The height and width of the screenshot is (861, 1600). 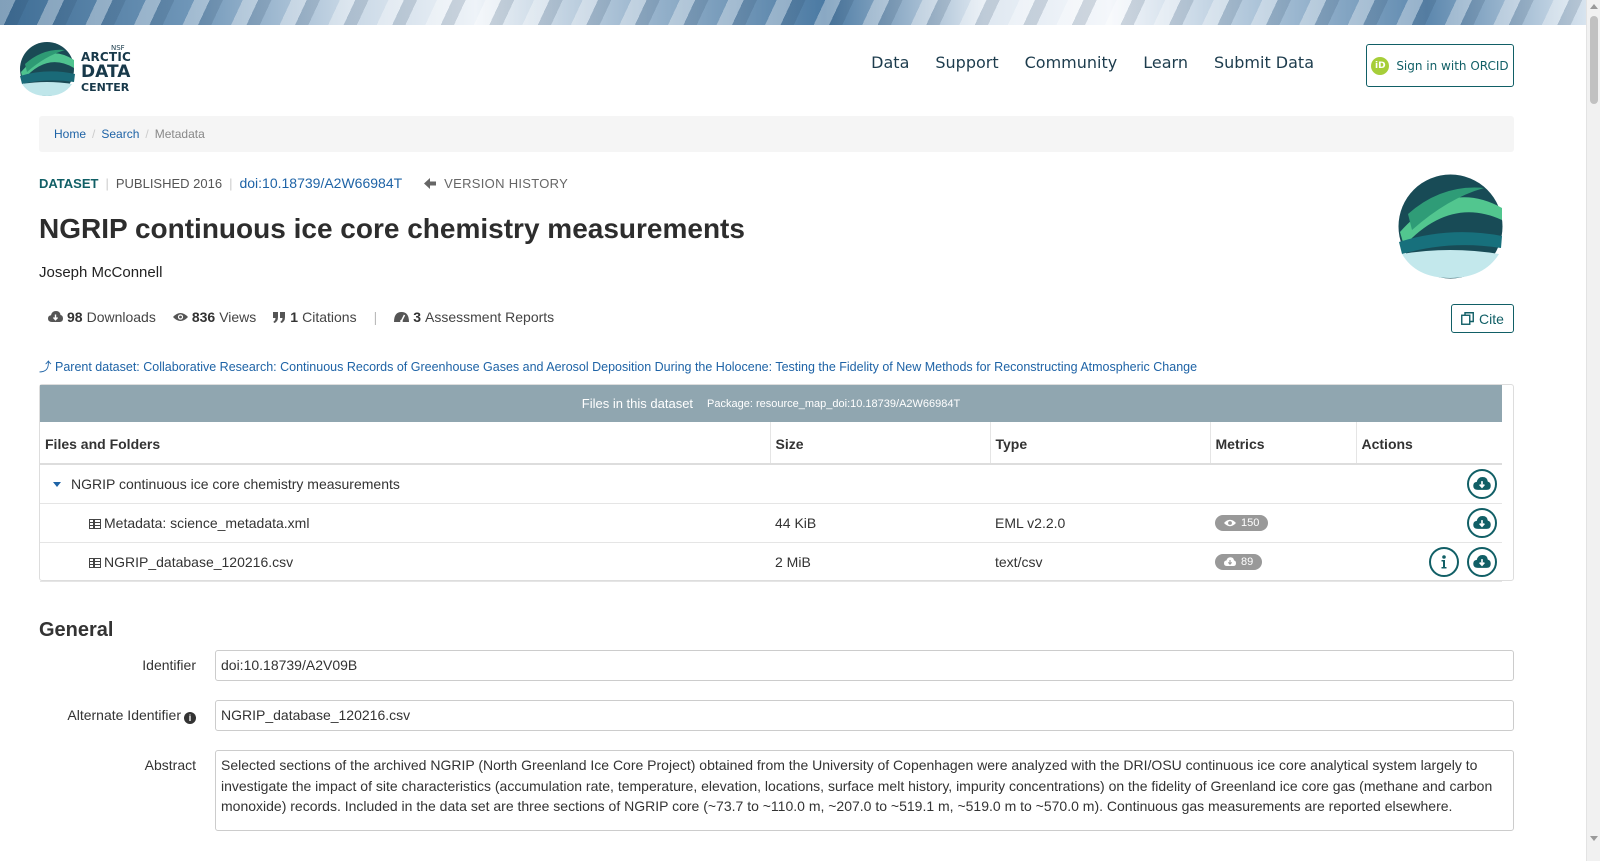 I want to click on header-banner-image, so click(x=793, y=12).